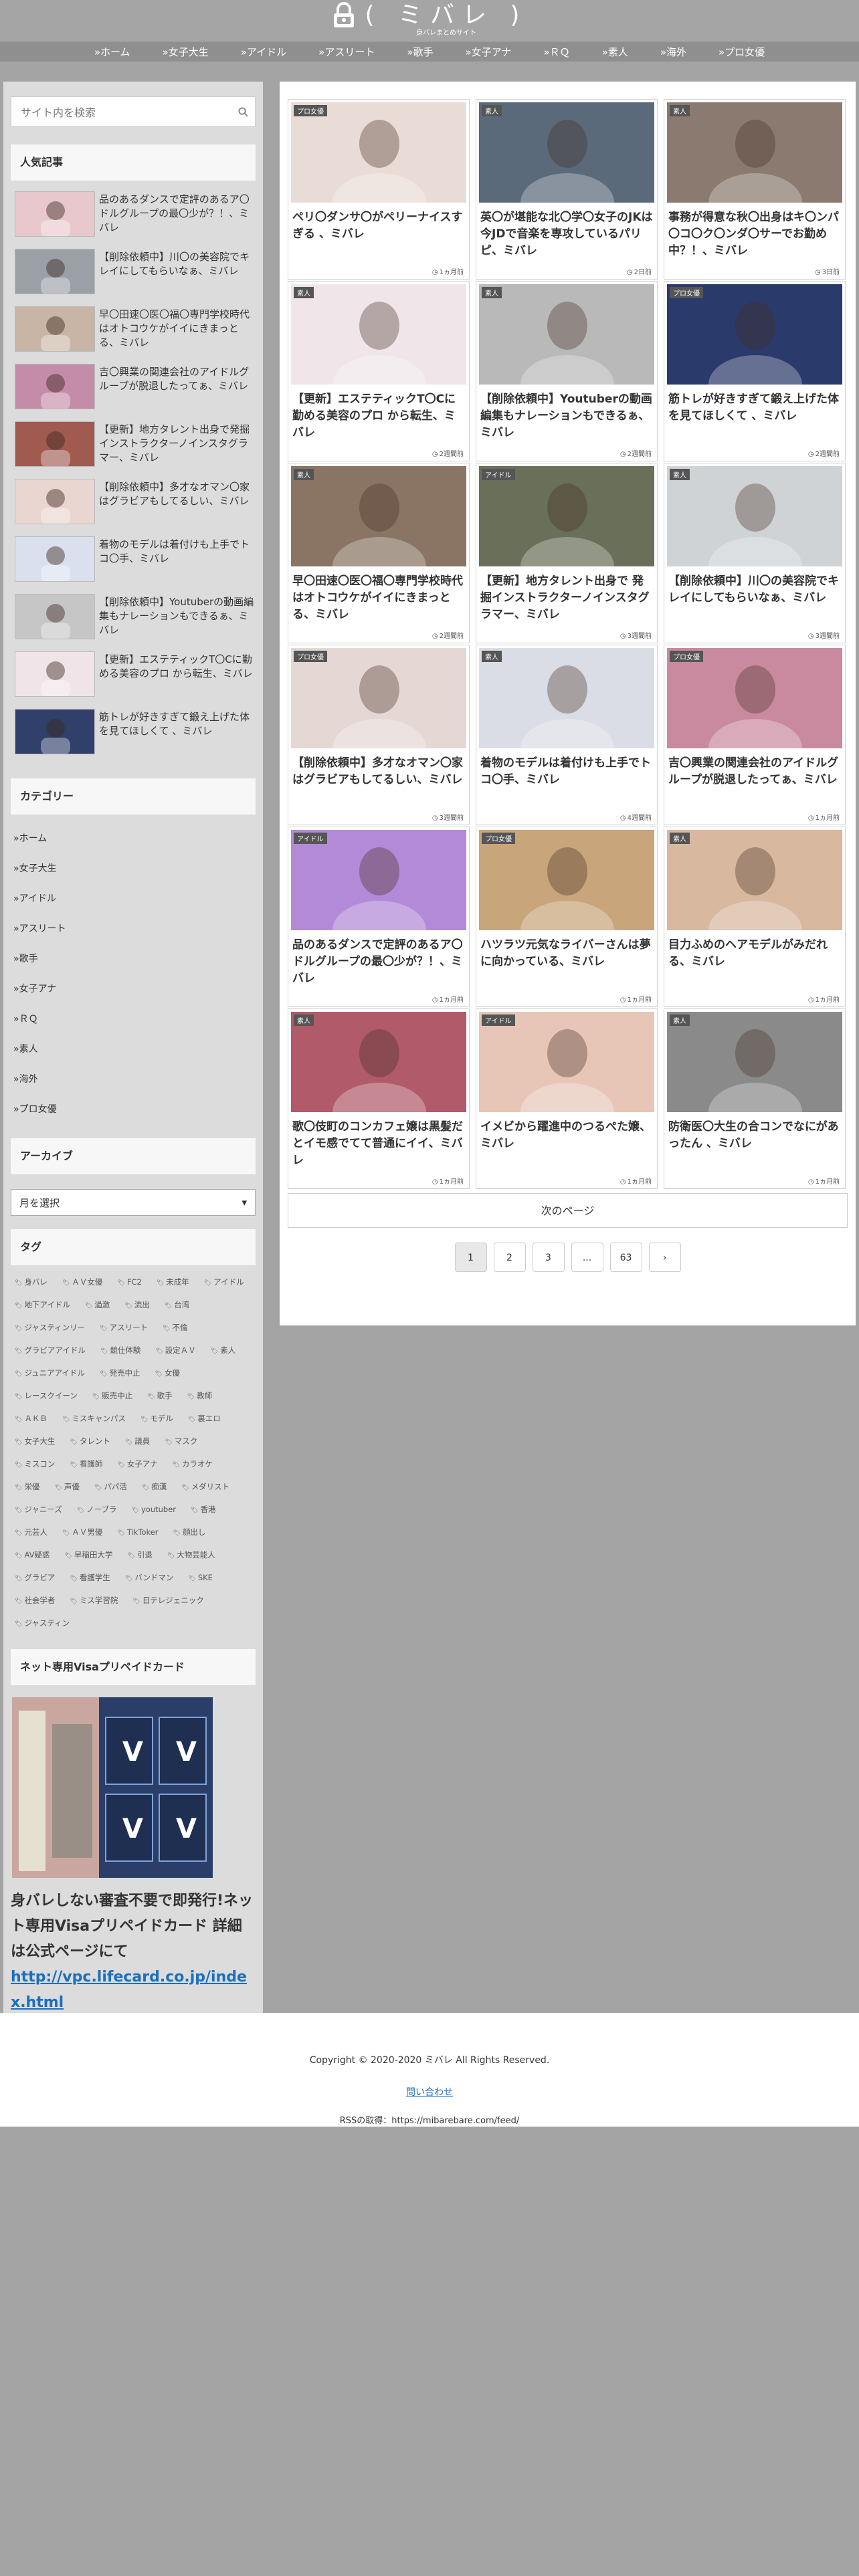 The image size is (859, 2576). I want to click on tag-link: カラオケ, so click(193, 1465).